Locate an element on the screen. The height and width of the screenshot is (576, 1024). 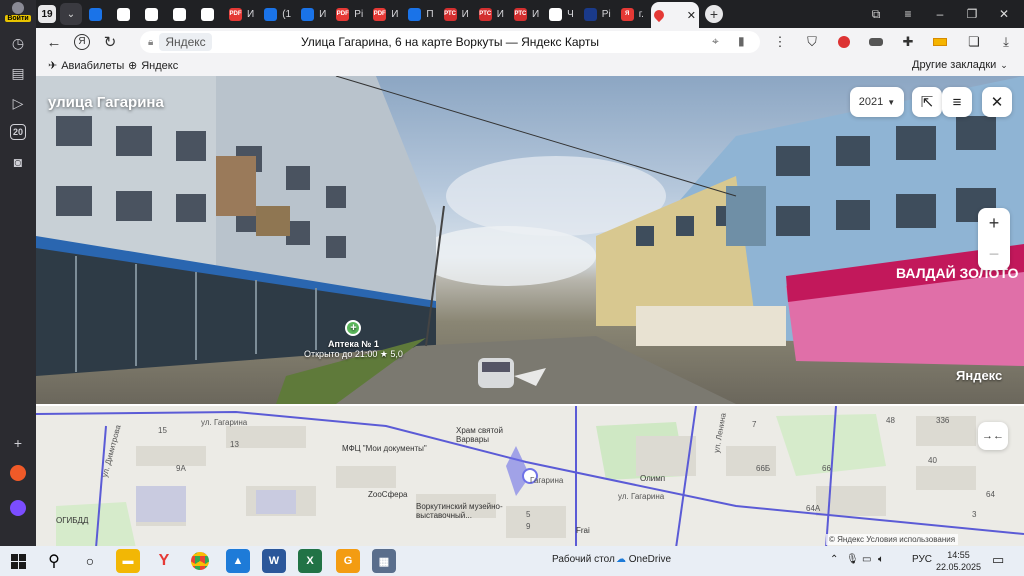
close-icon: ✕ is located at coordinates (691, 15).